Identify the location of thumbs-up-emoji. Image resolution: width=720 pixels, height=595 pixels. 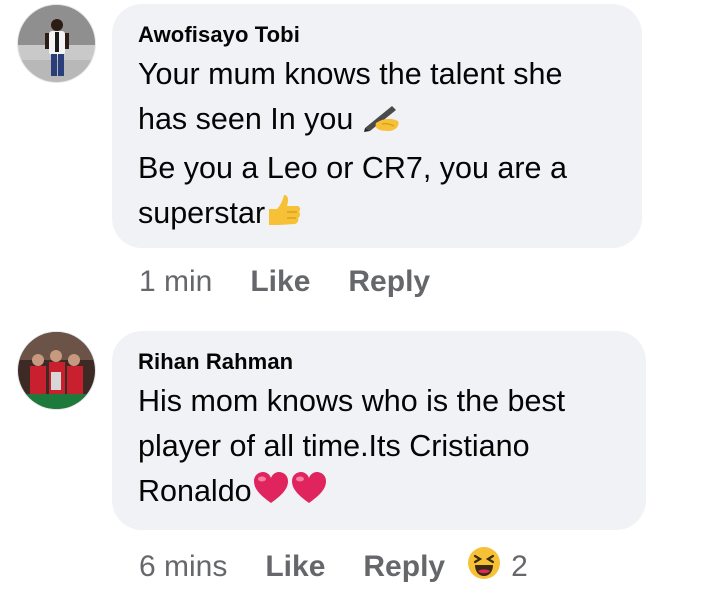
(283, 216).